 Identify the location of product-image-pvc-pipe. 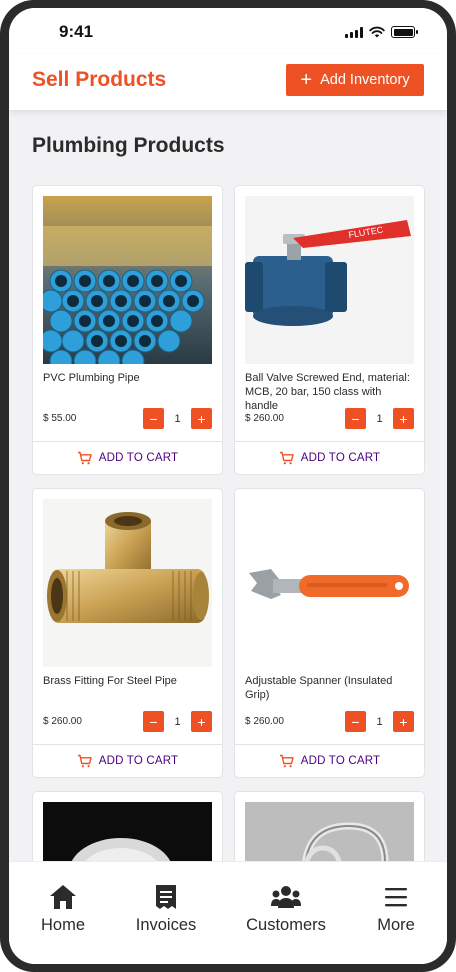
(127, 280).